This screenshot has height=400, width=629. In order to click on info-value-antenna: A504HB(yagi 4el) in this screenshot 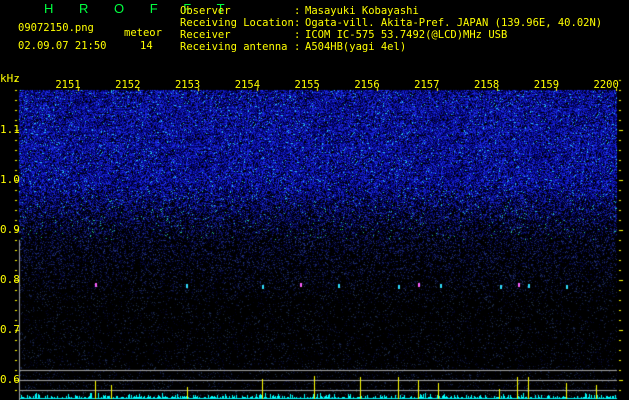, I will do `click(356, 47)`.